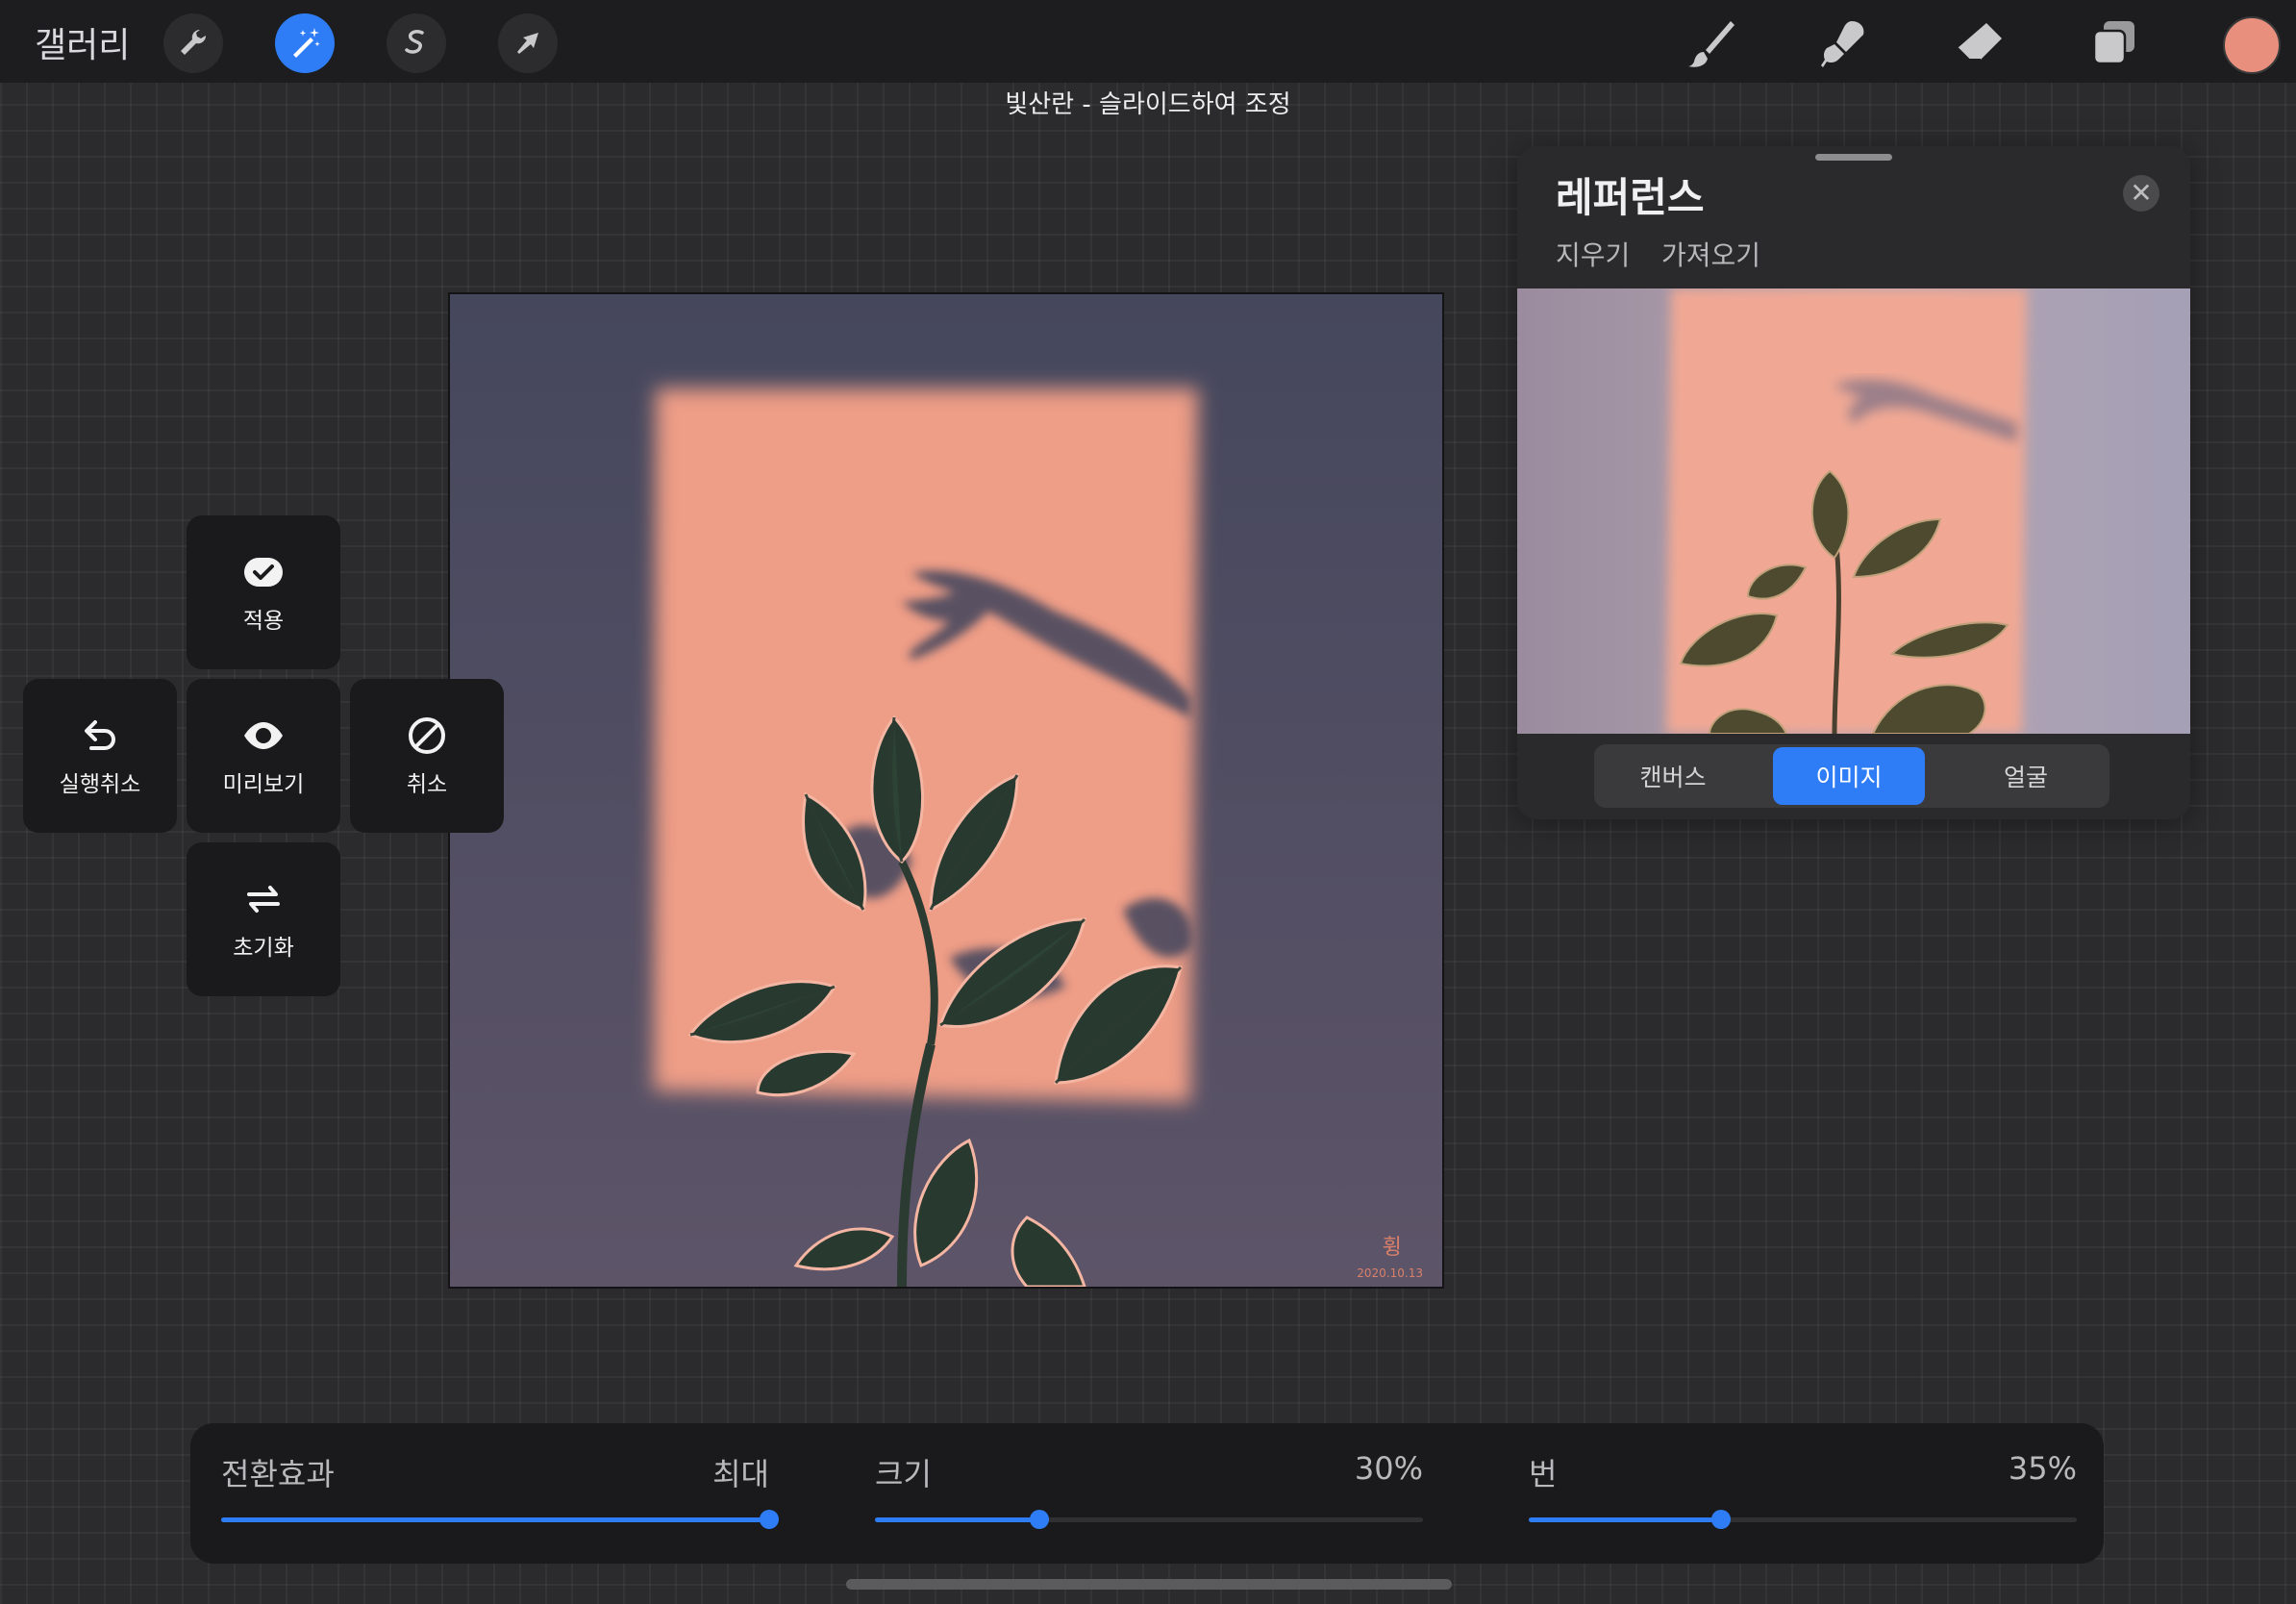 This screenshot has height=1604, width=2296. I want to click on home-indicator, so click(1149, 1584).